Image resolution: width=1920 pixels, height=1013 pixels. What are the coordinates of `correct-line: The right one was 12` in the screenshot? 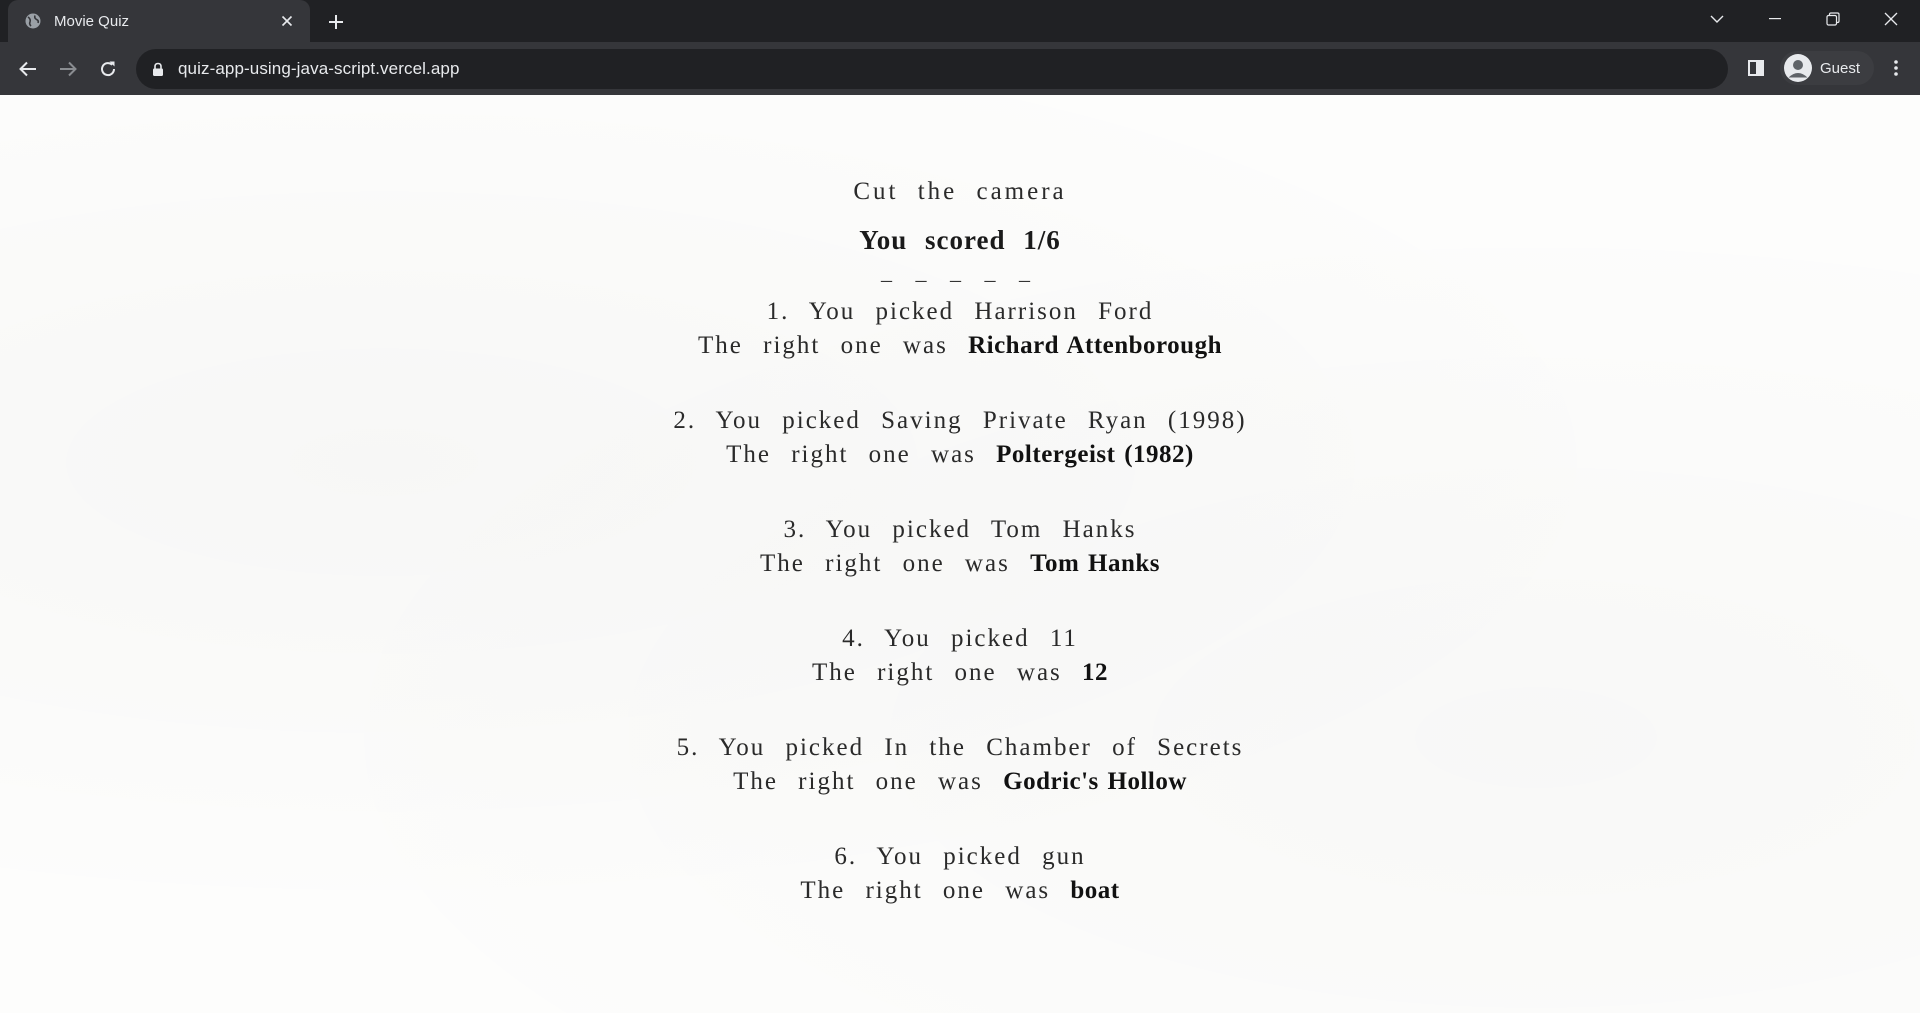 It's located at (960, 673).